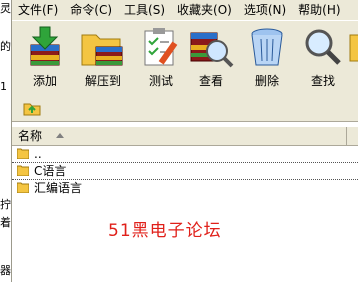 The height and width of the screenshot is (282, 358). I want to click on menu-options: 选项(N), so click(265, 10).